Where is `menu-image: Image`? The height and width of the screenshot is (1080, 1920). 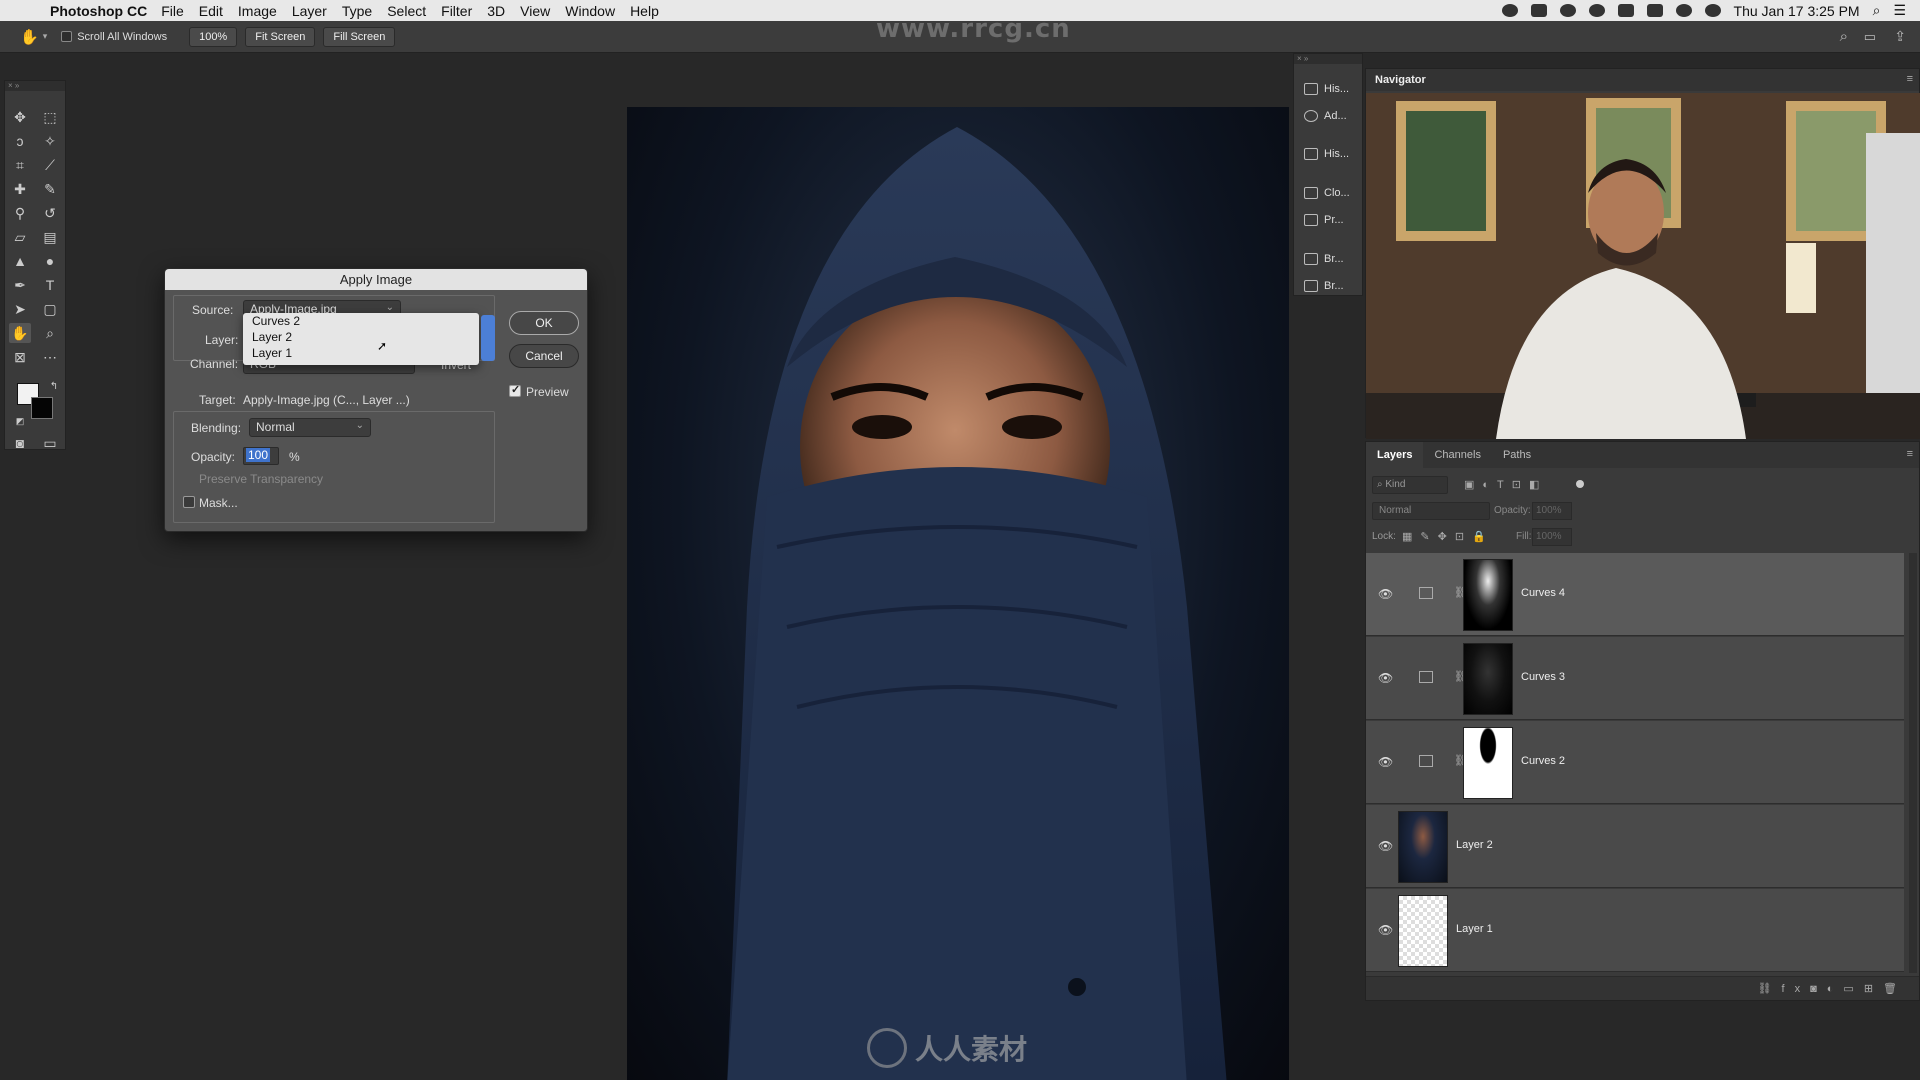
menu-image: Image is located at coordinates (257, 11).